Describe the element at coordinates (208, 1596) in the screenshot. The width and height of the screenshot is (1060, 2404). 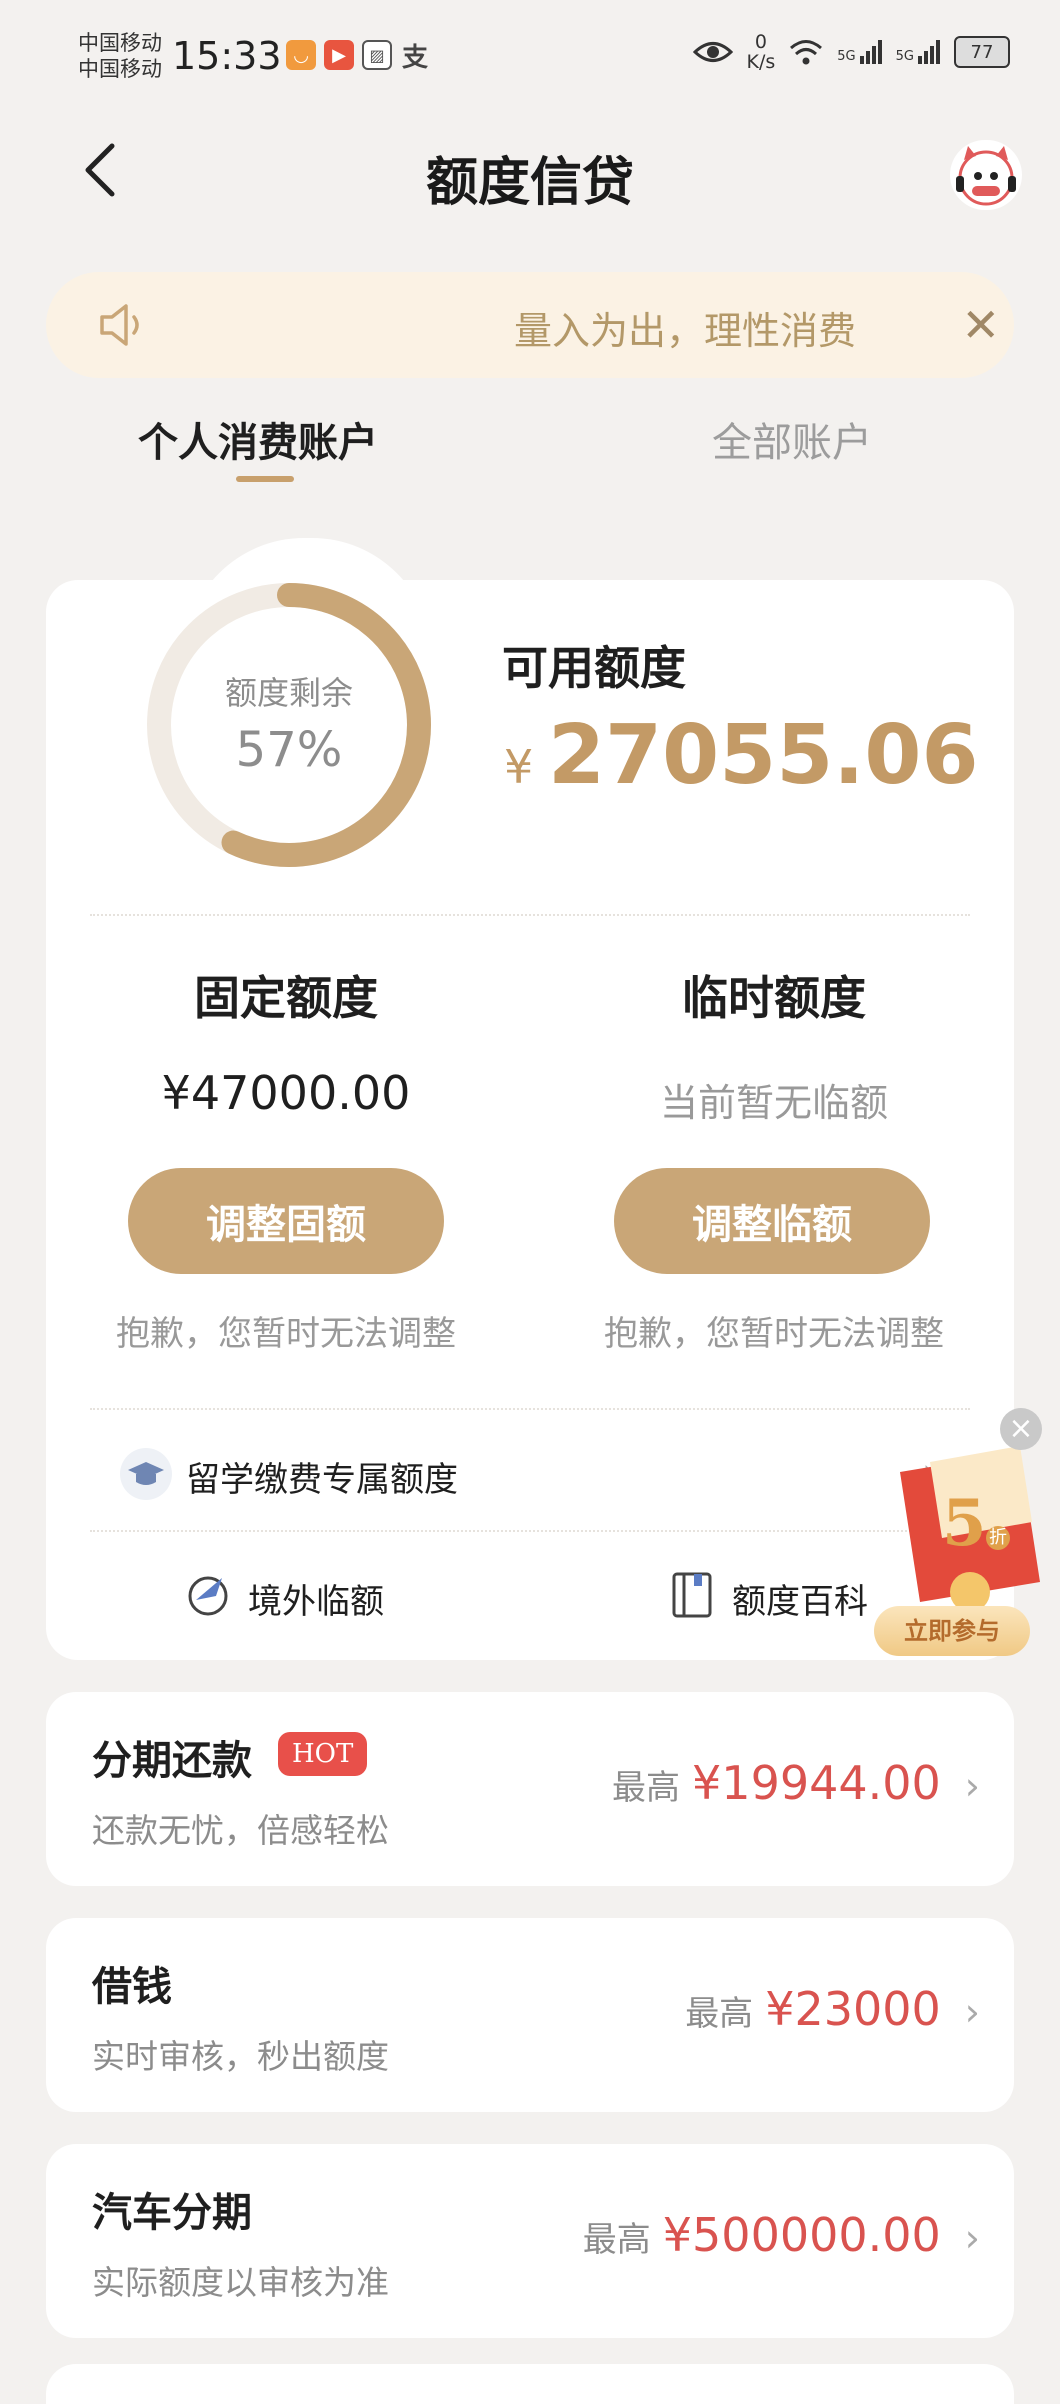
I see `plane-icon` at that location.